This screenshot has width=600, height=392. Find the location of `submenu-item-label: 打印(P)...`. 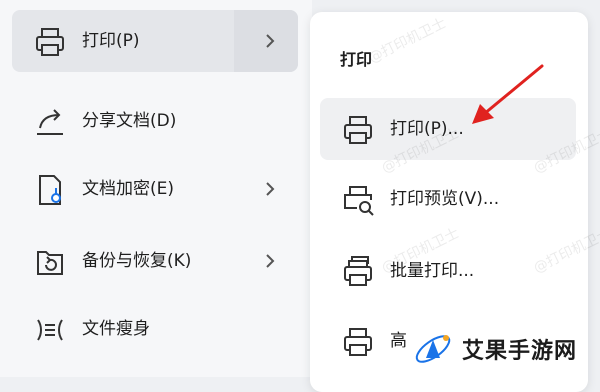

submenu-item-label: 打印(P)... is located at coordinates (427, 129).